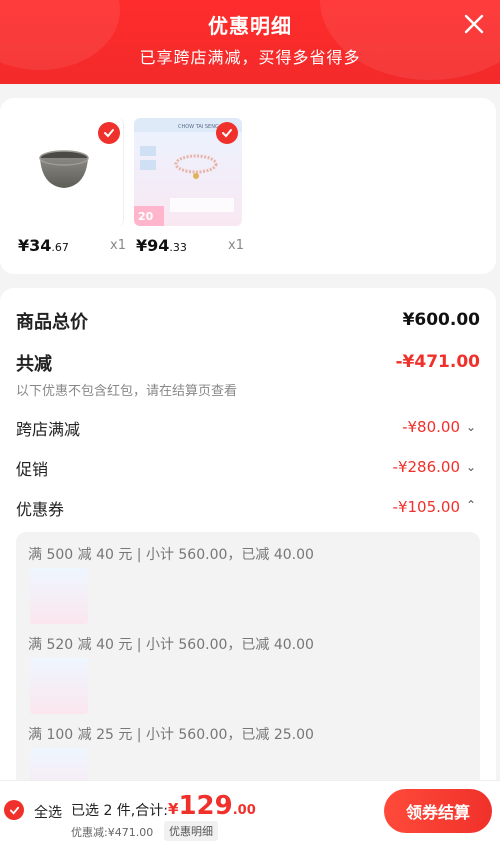  What do you see at coordinates (250, 57) in the screenshot?
I see `page-subtitle: 已享跨店满减，买得多省得多` at bounding box center [250, 57].